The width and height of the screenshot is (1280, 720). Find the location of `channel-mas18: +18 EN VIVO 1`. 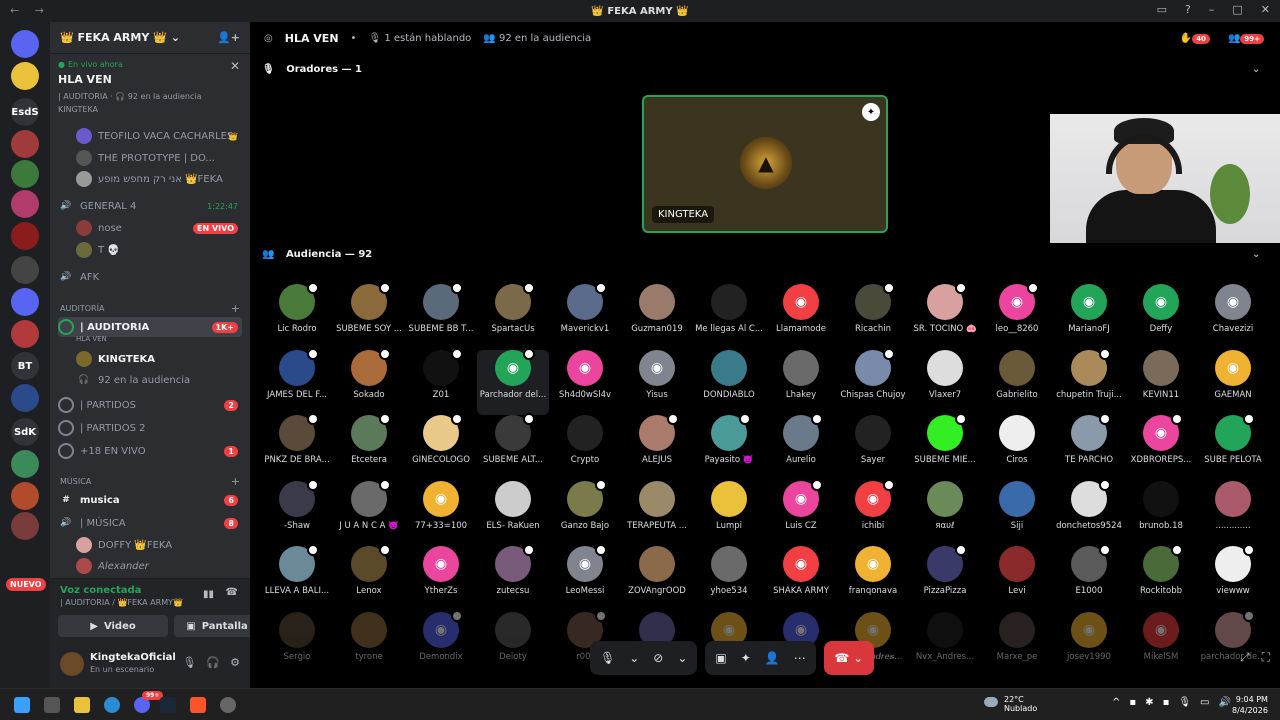

channel-mas18: +18 EN VIVO 1 is located at coordinates (150, 451).